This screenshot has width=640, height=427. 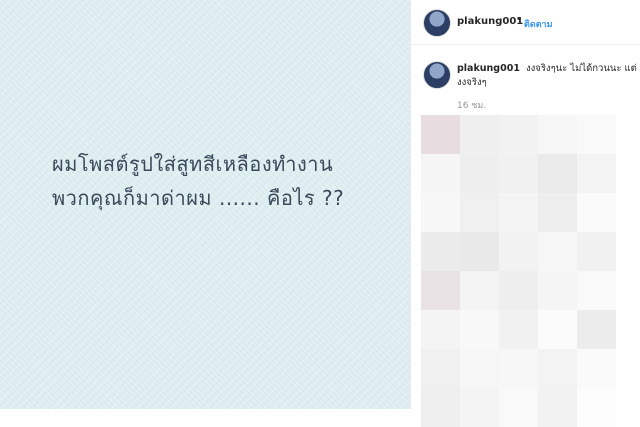 I want to click on comment-username: plakung001, so click(x=488, y=68).